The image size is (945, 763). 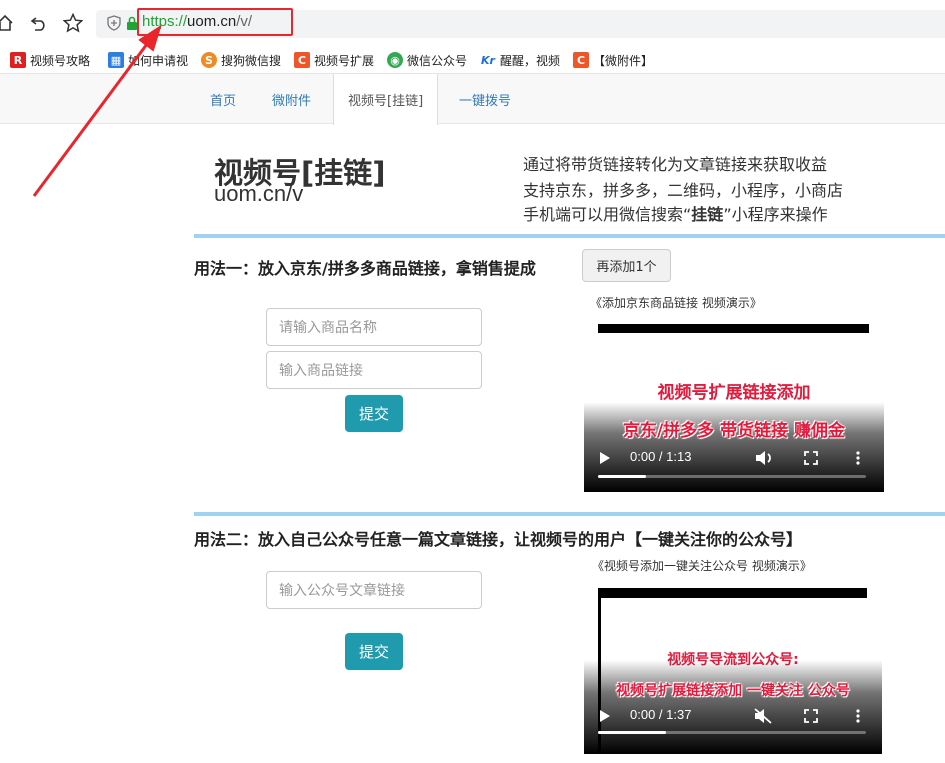 I want to click on muted-icon, so click(x=763, y=716).